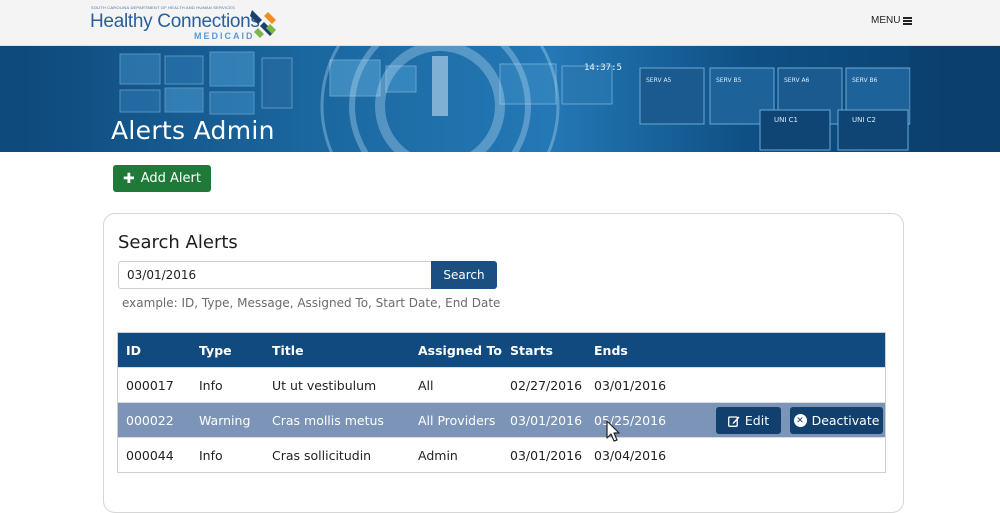  I want to click on cell-assigned-to: All Providers, so click(457, 420).